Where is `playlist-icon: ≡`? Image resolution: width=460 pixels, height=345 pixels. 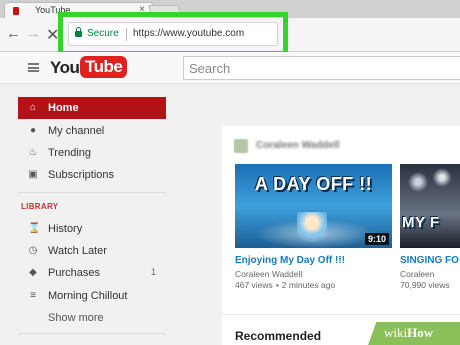 playlist-icon: ≡ is located at coordinates (33, 295).